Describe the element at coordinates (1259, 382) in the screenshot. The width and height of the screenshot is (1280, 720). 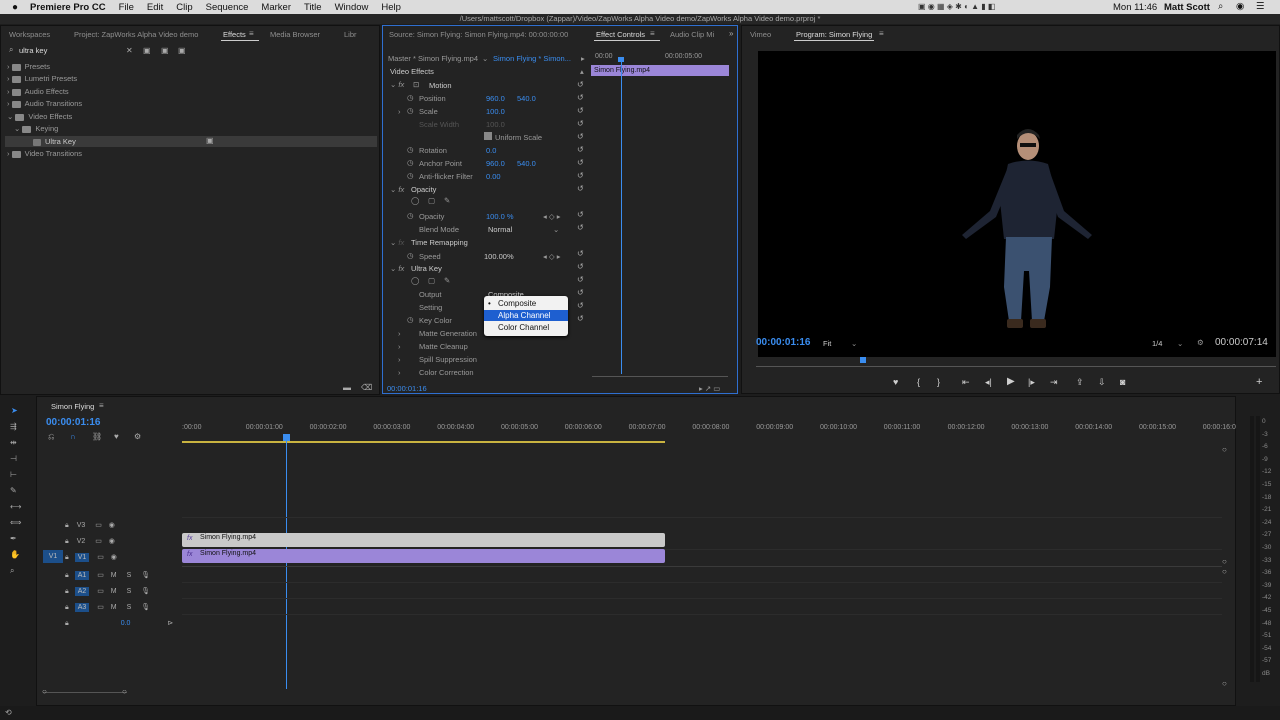
I see `add-button-icon: +` at that location.